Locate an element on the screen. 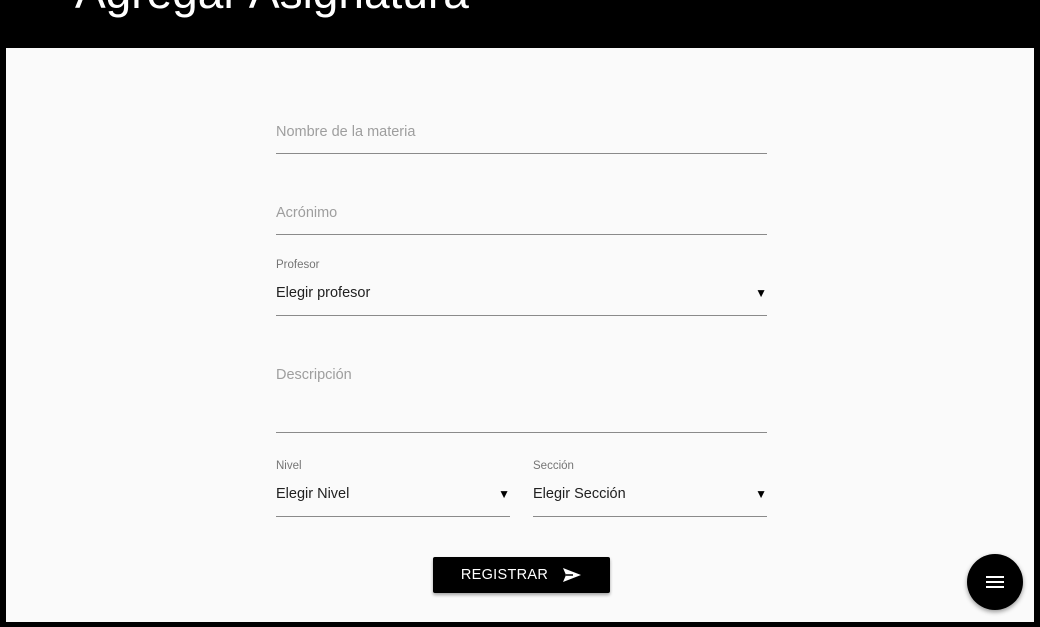  register-button: REGISTRAR is located at coordinates (521, 575).